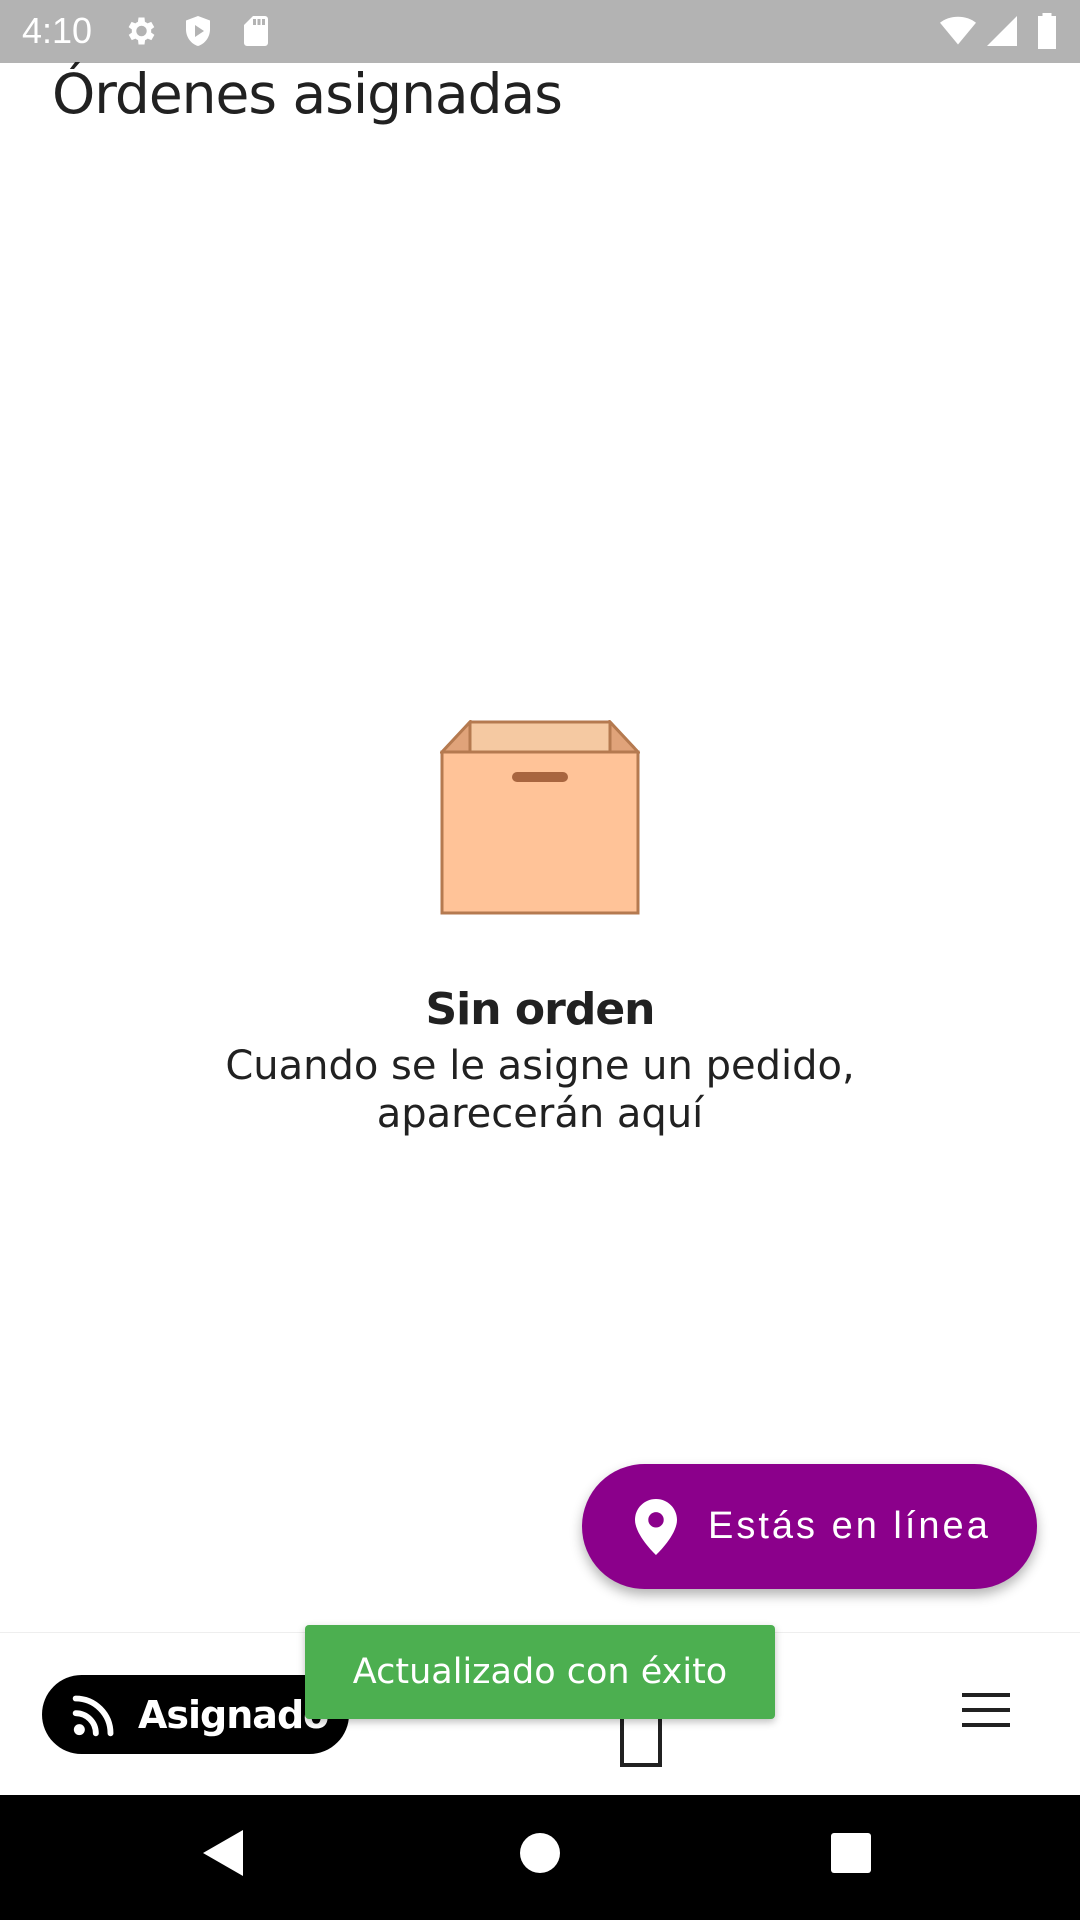 The width and height of the screenshot is (1080, 1920). Describe the element at coordinates (223, 1853) in the screenshot. I see `back-icon` at that location.